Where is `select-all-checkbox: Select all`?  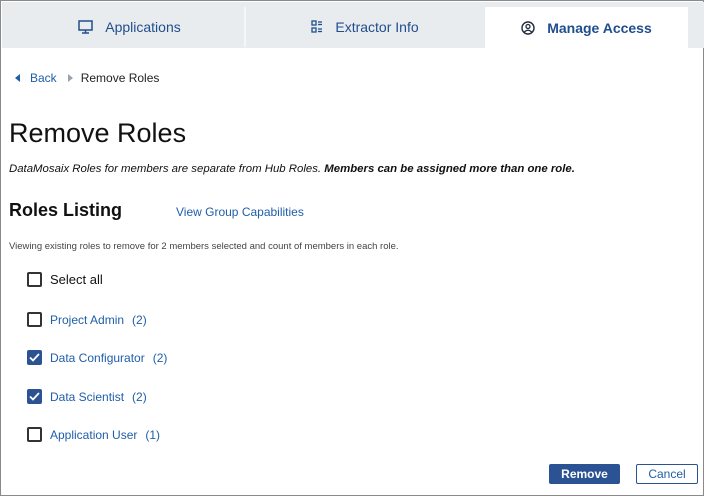 select-all-checkbox: Select all is located at coordinates (65, 279).